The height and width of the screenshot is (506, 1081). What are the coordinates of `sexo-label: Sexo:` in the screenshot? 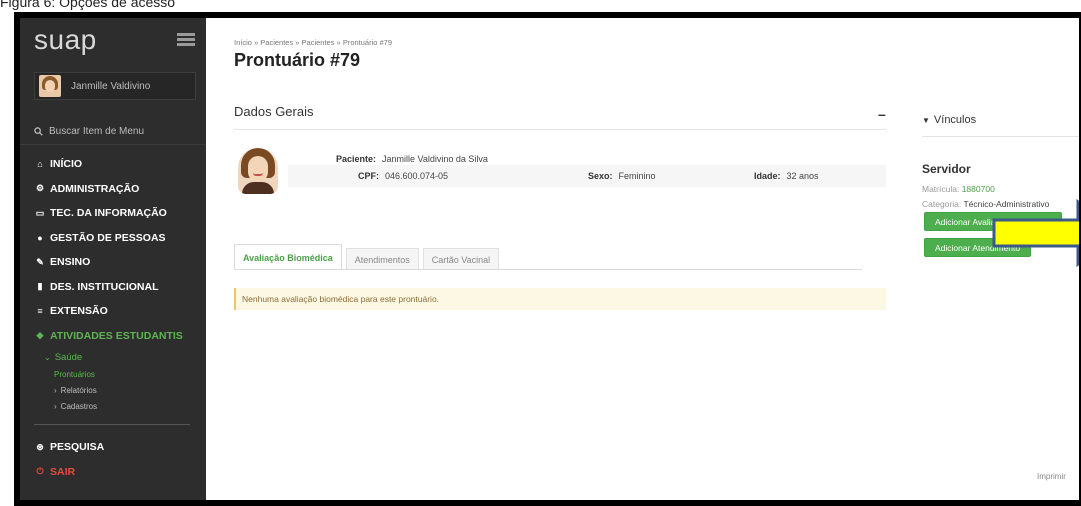 It's located at (600, 176).